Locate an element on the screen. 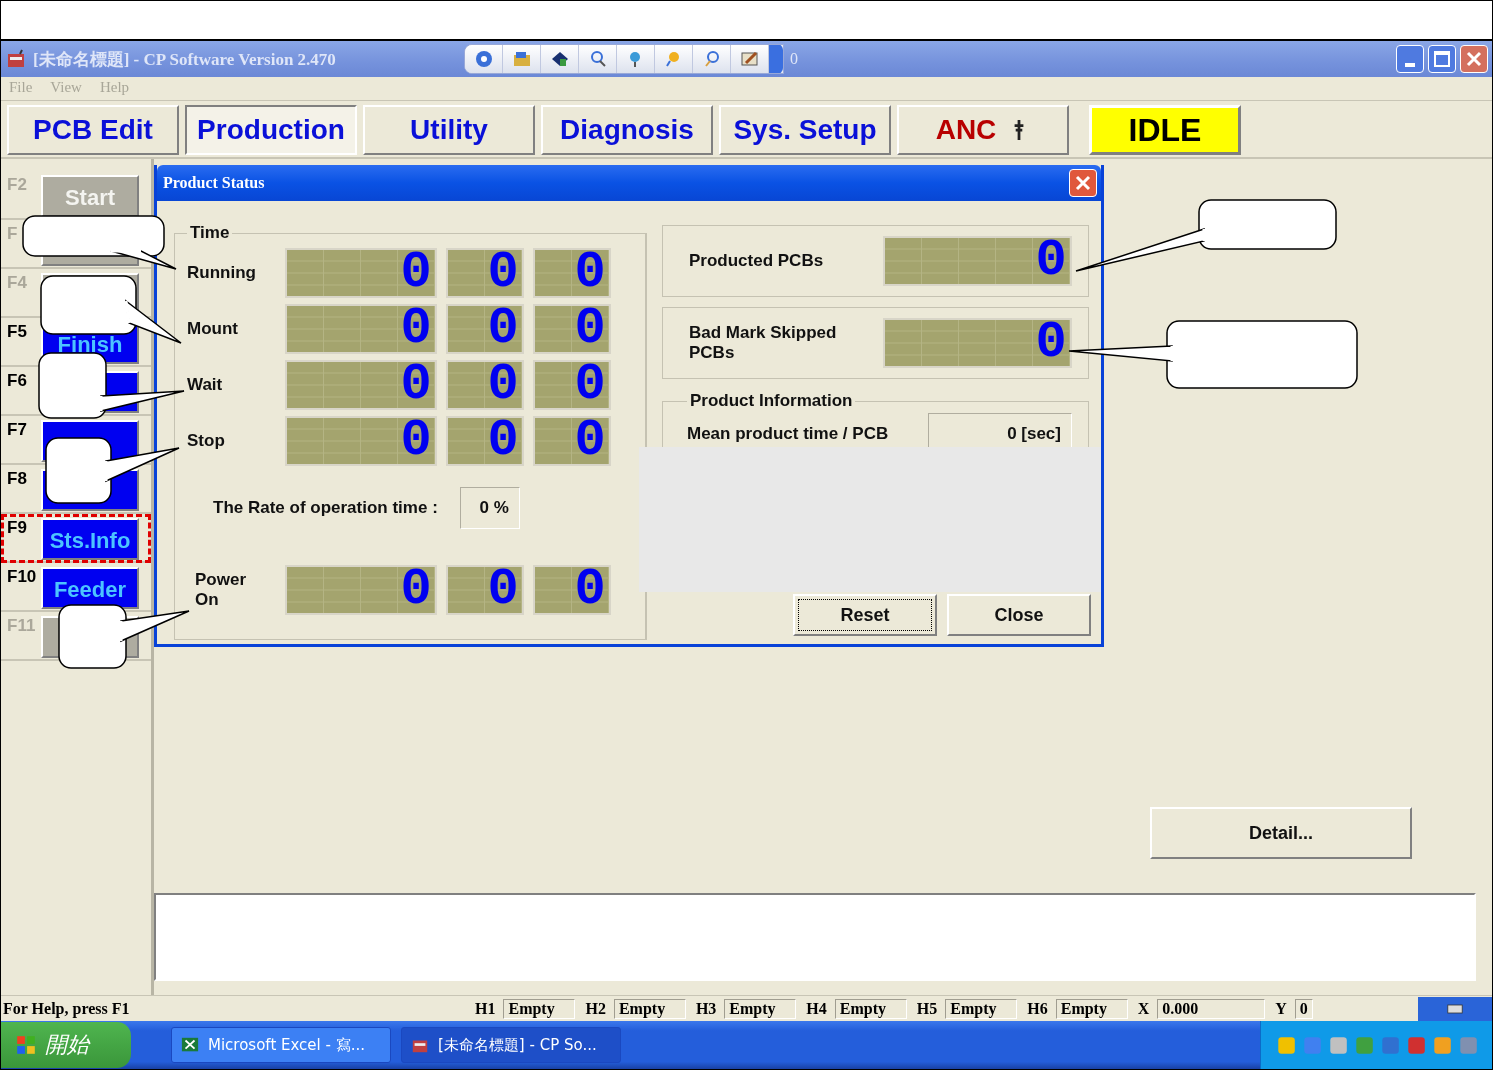 The height and width of the screenshot is (1070, 1493). row-label: Mount is located at coordinates (213, 329).